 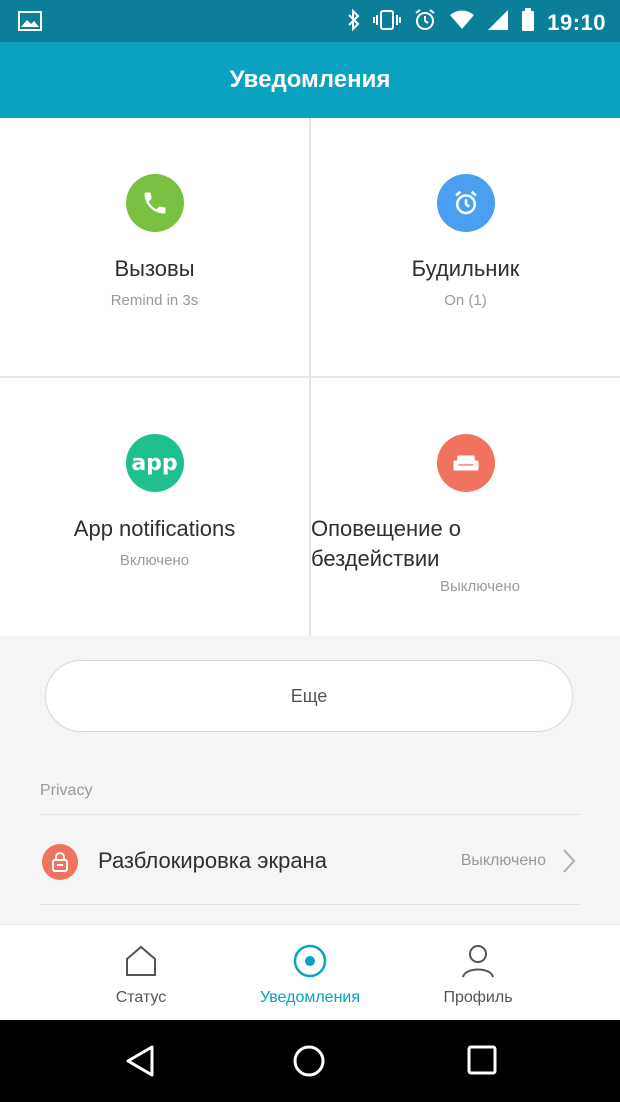 I want to click on clock: 19:10, so click(x=576, y=22).